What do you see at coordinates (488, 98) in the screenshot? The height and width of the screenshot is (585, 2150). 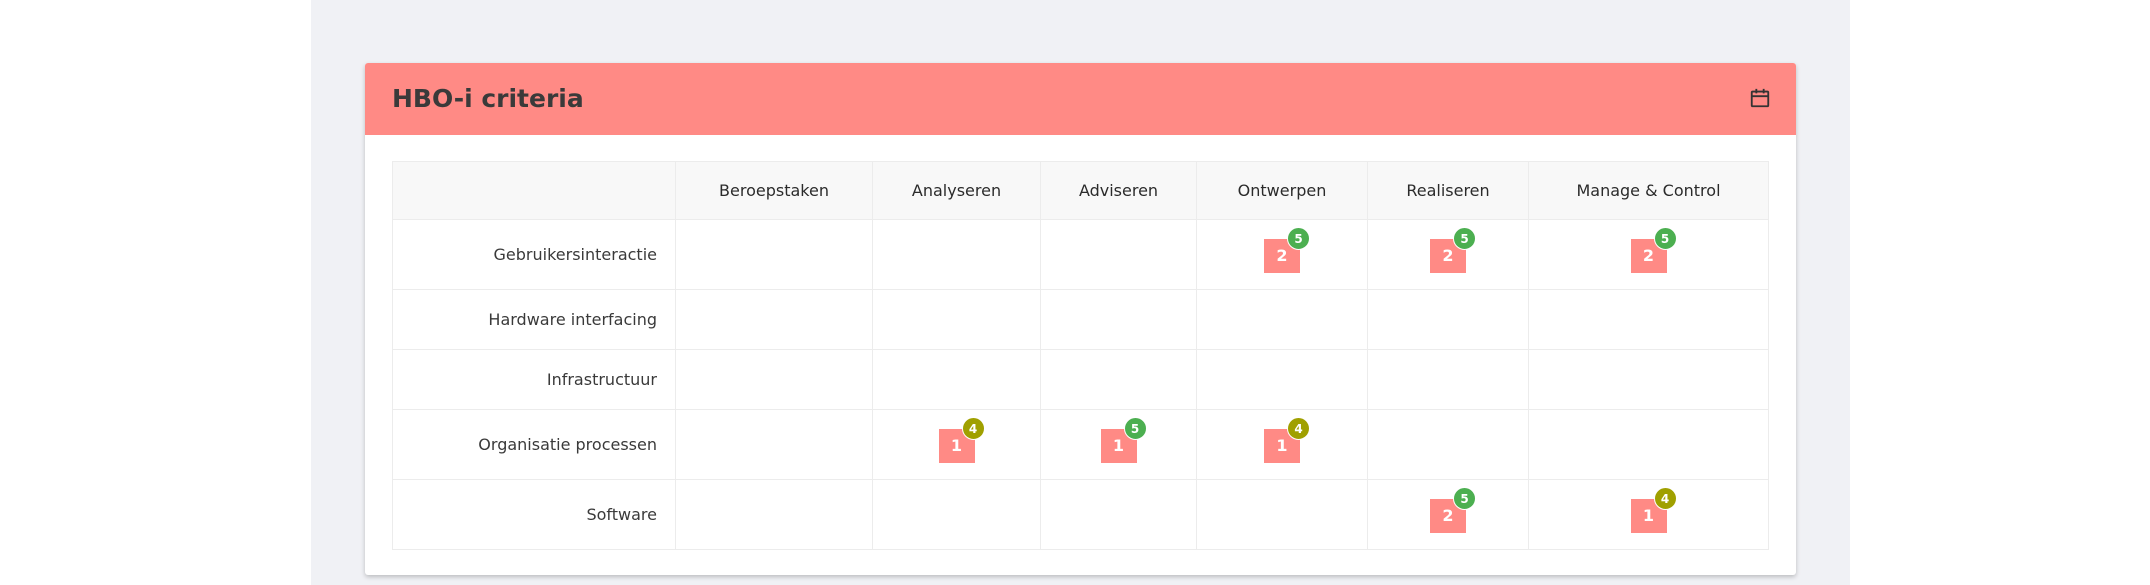 I see `card-title: HBO-i criteria` at bounding box center [488, 98].